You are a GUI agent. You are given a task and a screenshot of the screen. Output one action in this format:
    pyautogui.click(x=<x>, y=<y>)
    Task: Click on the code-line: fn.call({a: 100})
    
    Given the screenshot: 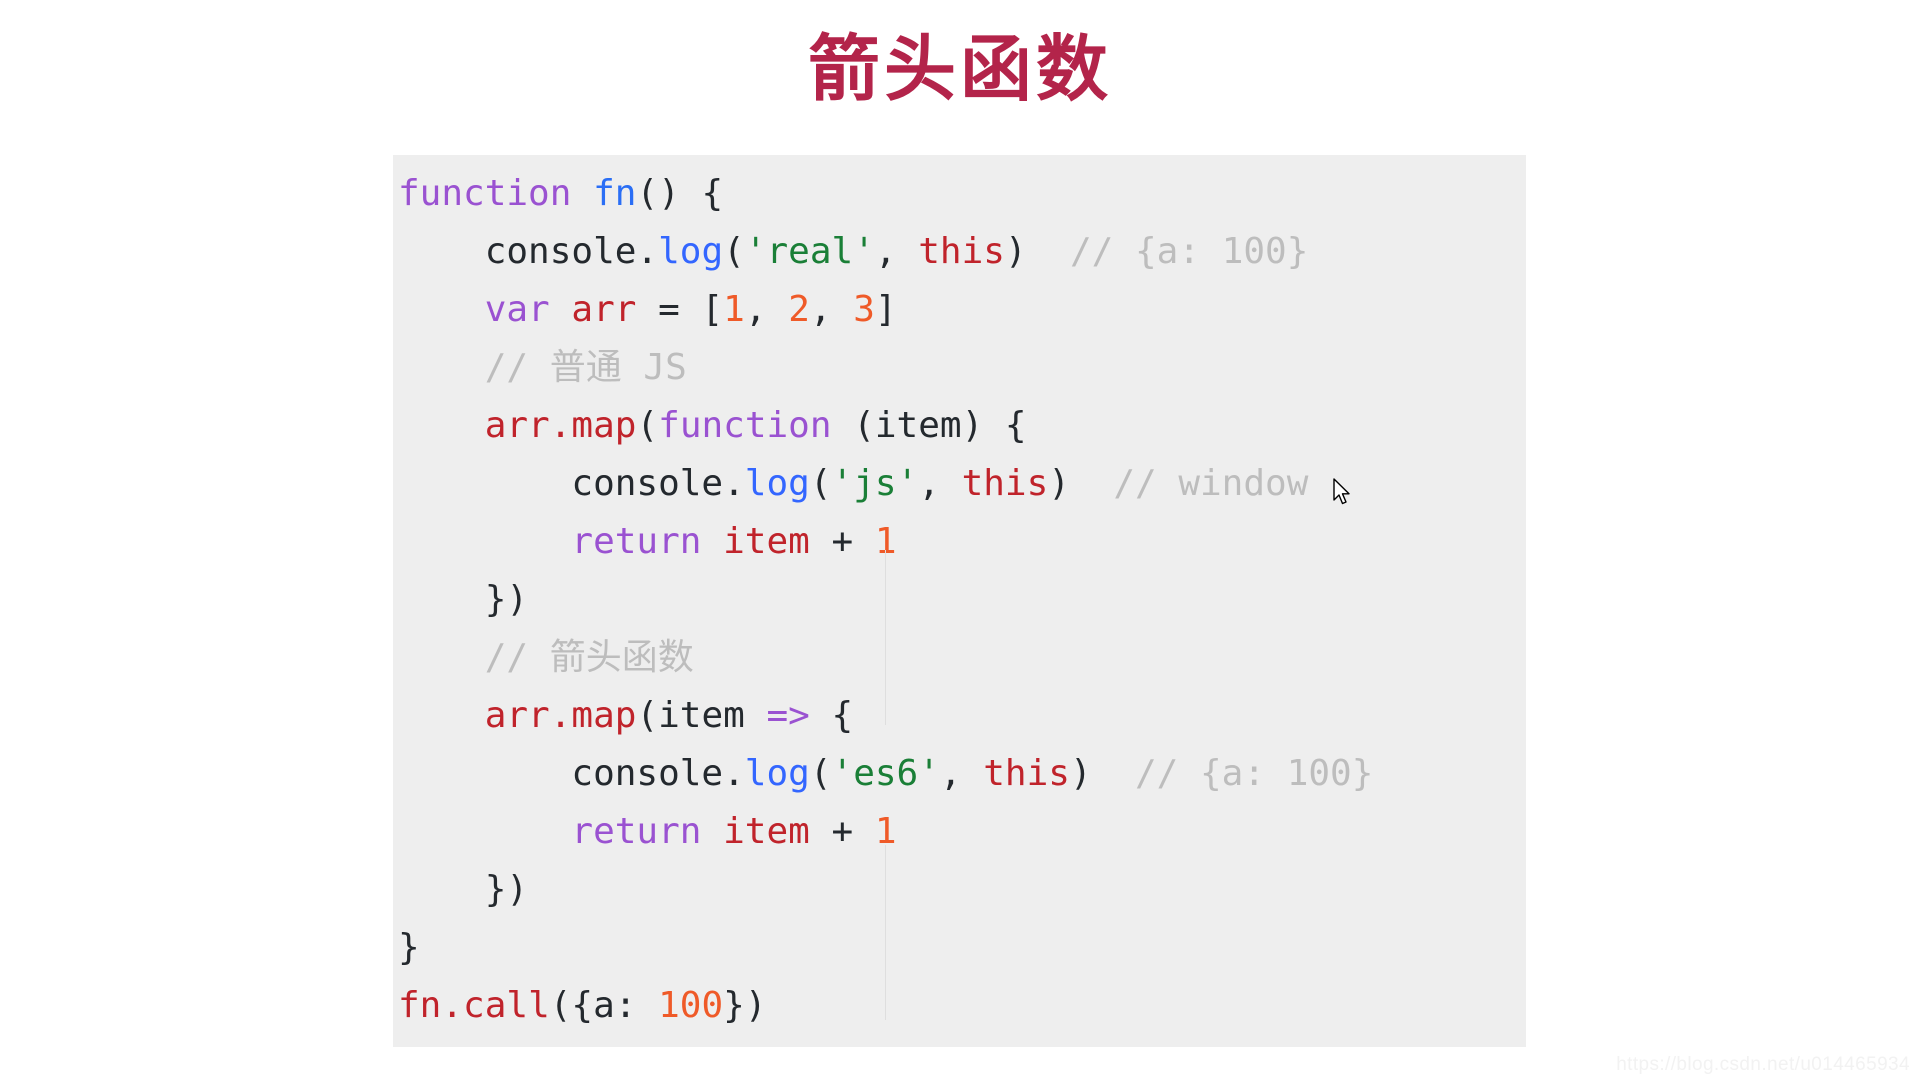 What is the action you would take?
    pyautogui.click(x=962, y=1006)
    